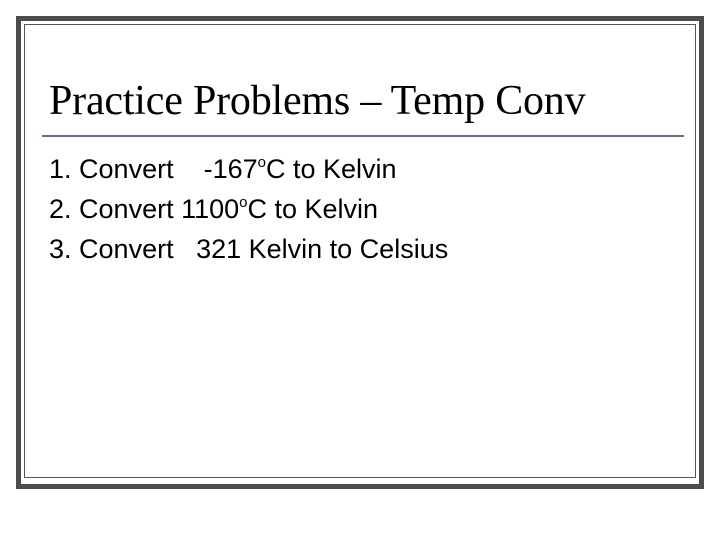  I want to click on problem-item-1: 1. Convert -167oC to Kelvin, so click(248, 170).